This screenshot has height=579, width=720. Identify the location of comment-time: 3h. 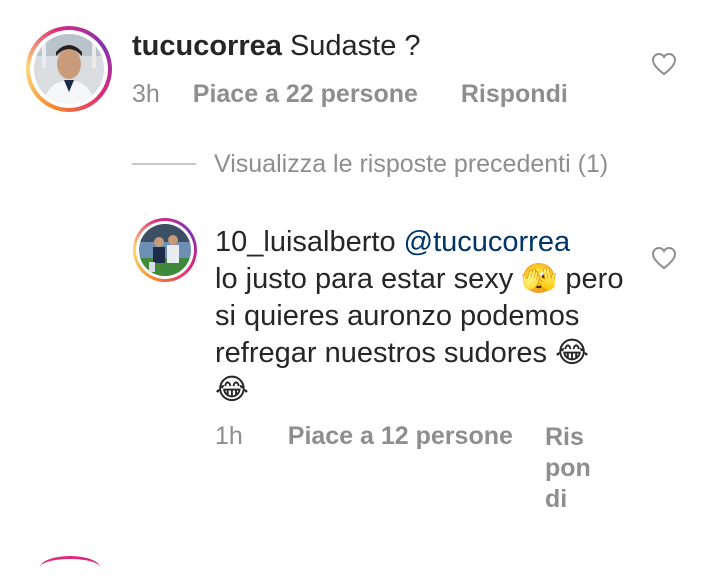
(146, 94).